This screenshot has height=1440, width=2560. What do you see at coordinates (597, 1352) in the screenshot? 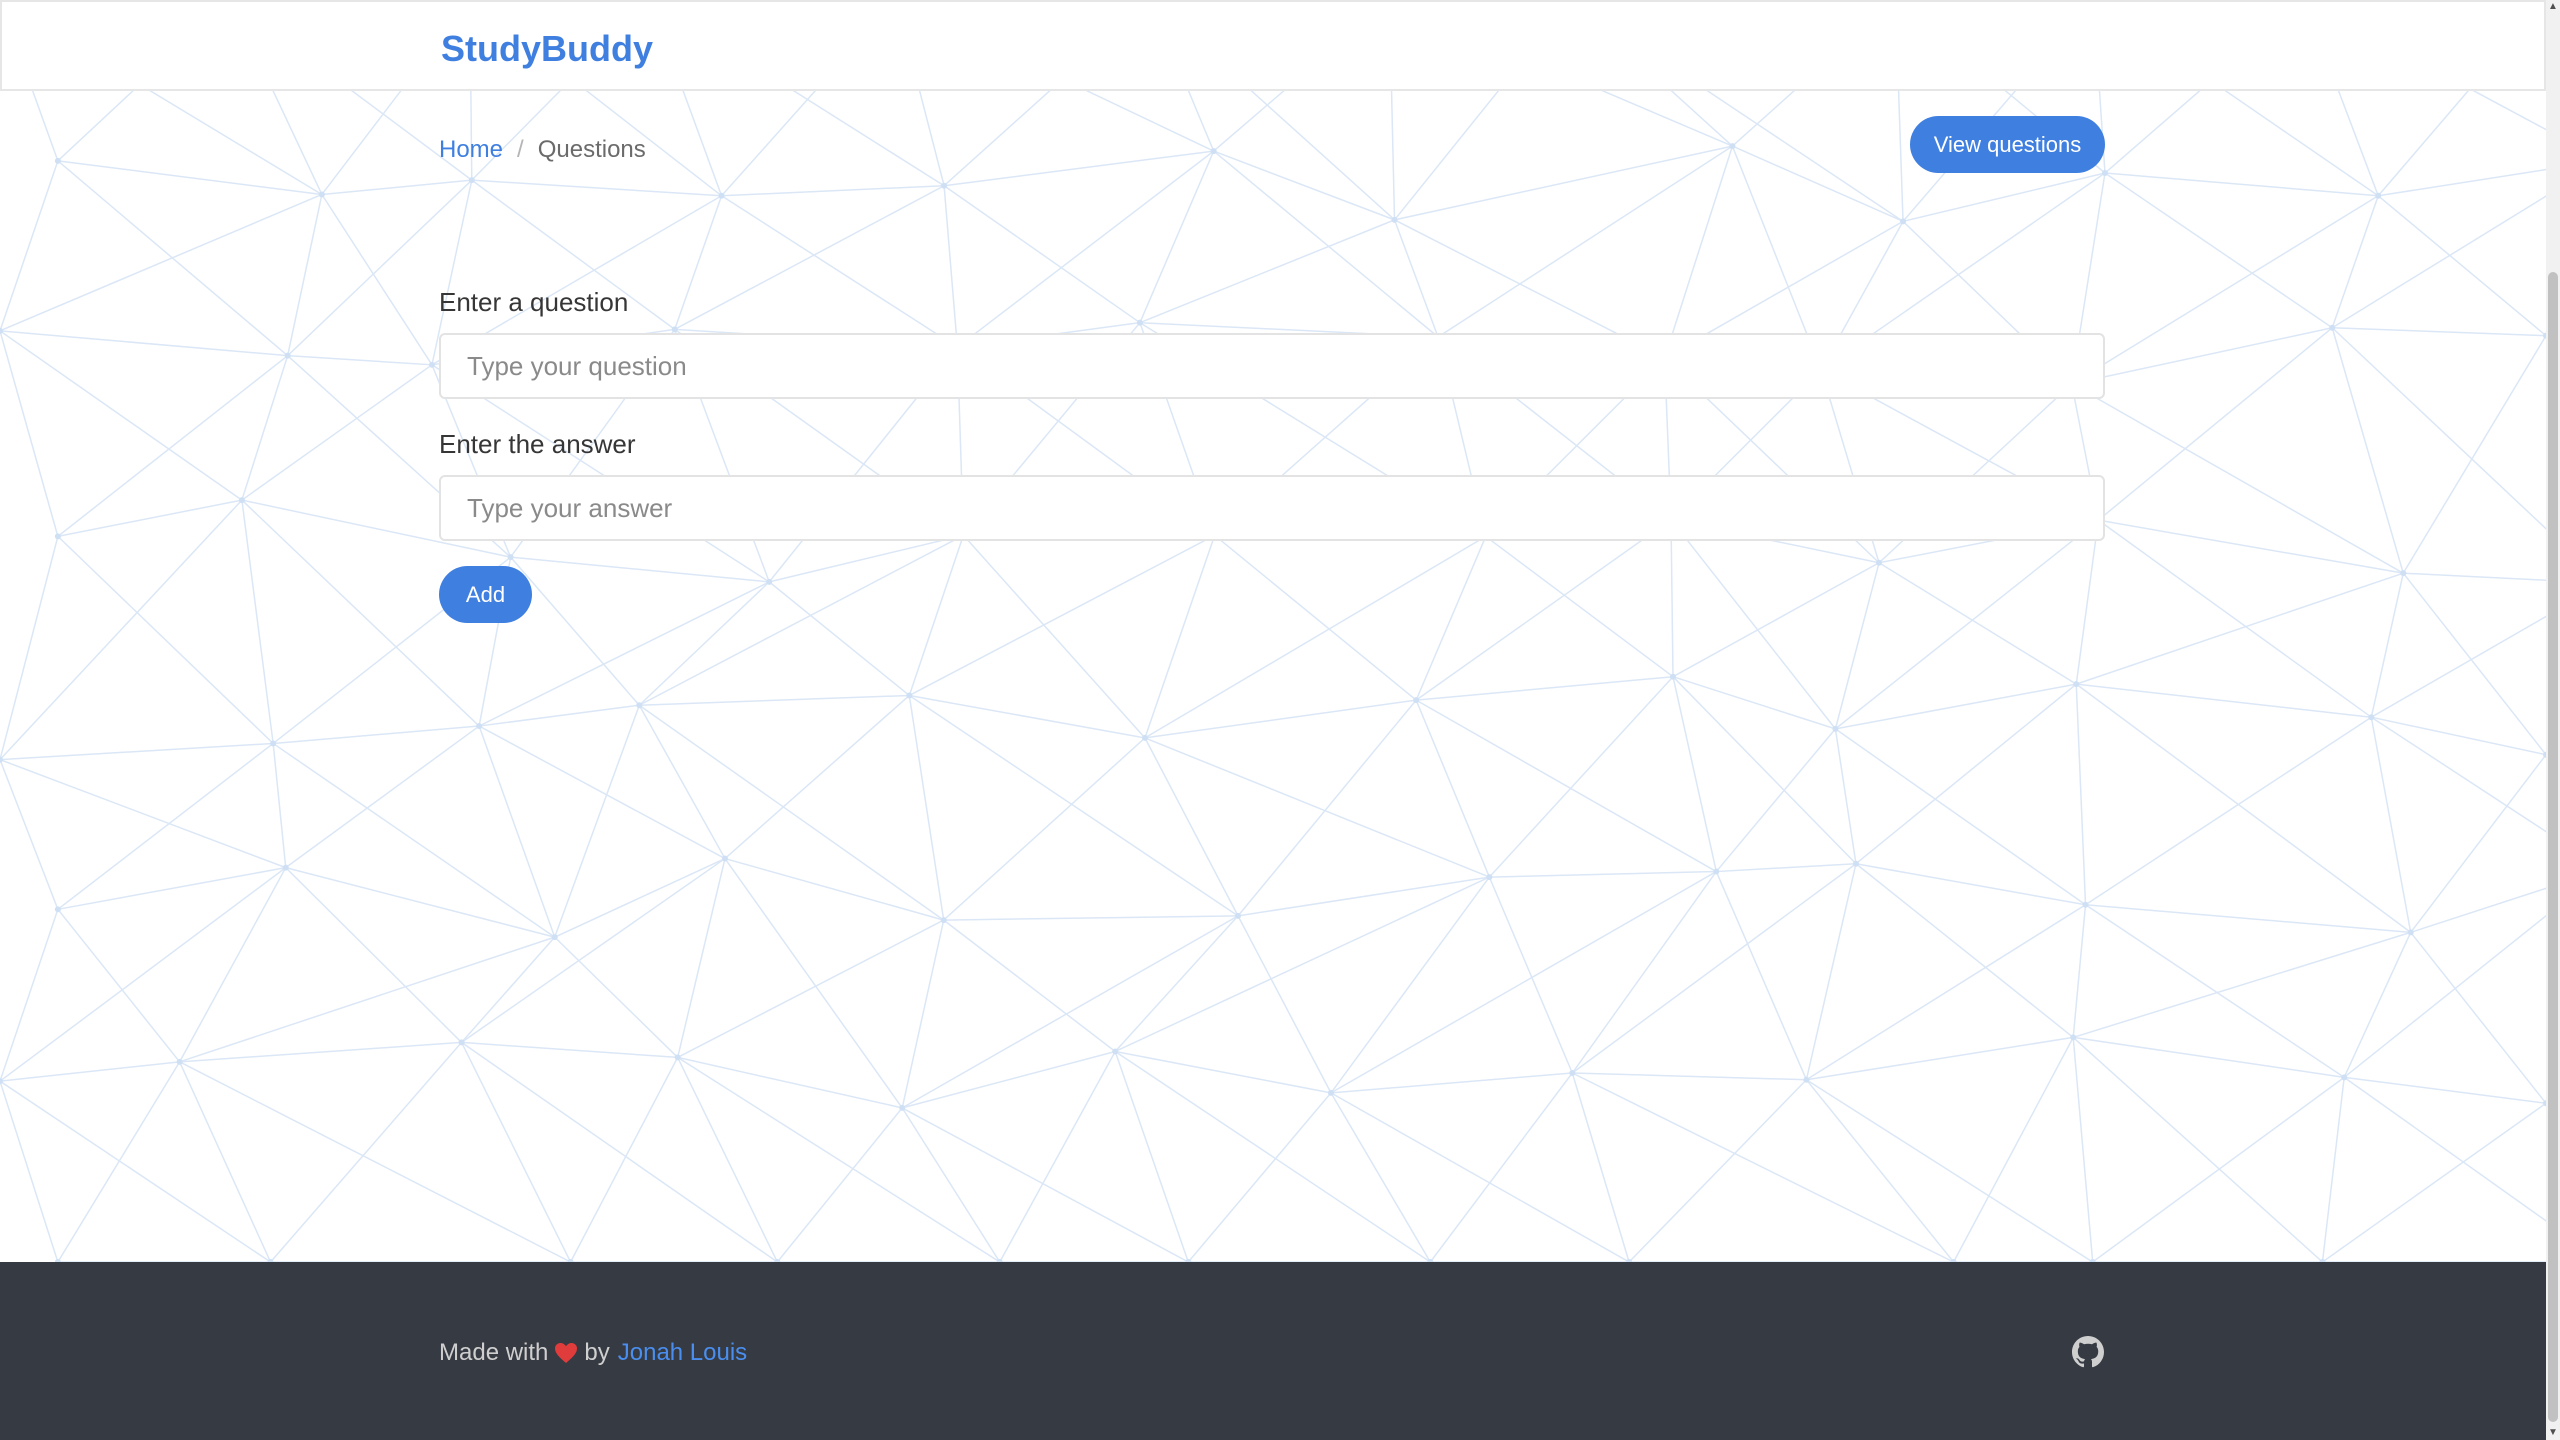
I see `by-text: by` at bounding box center [597, 1352].